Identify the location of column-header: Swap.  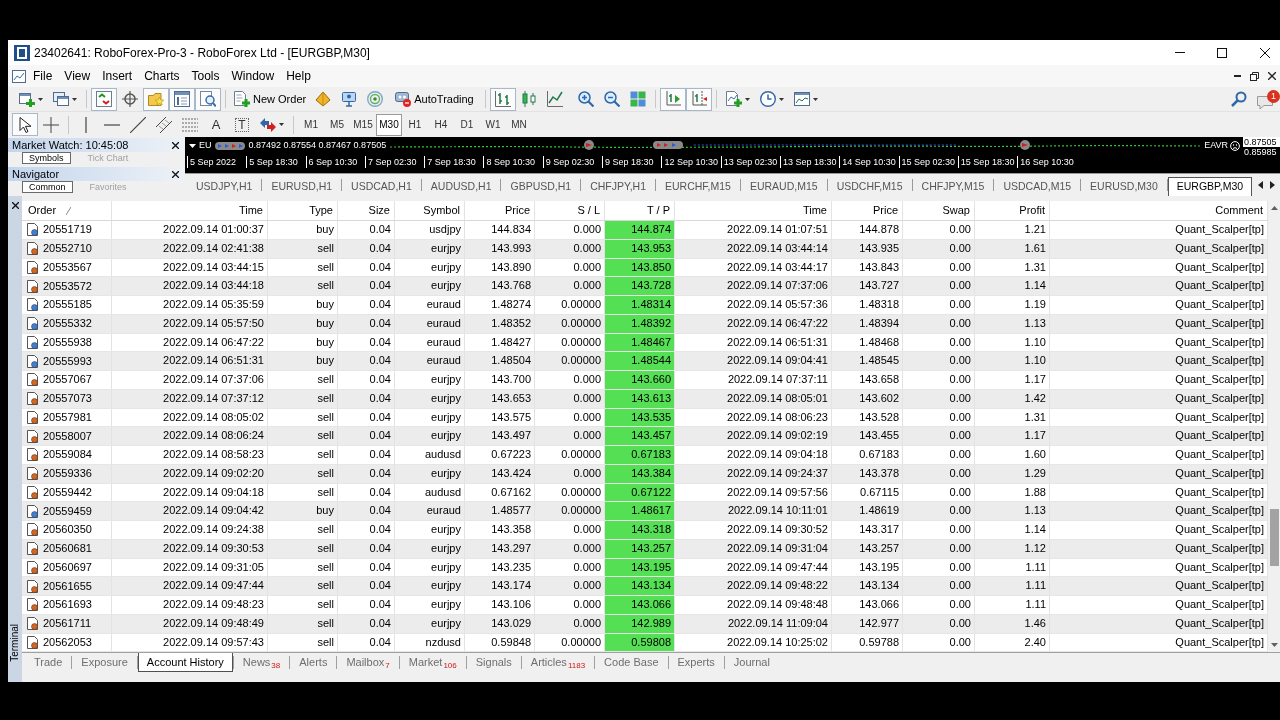
(939, 210).